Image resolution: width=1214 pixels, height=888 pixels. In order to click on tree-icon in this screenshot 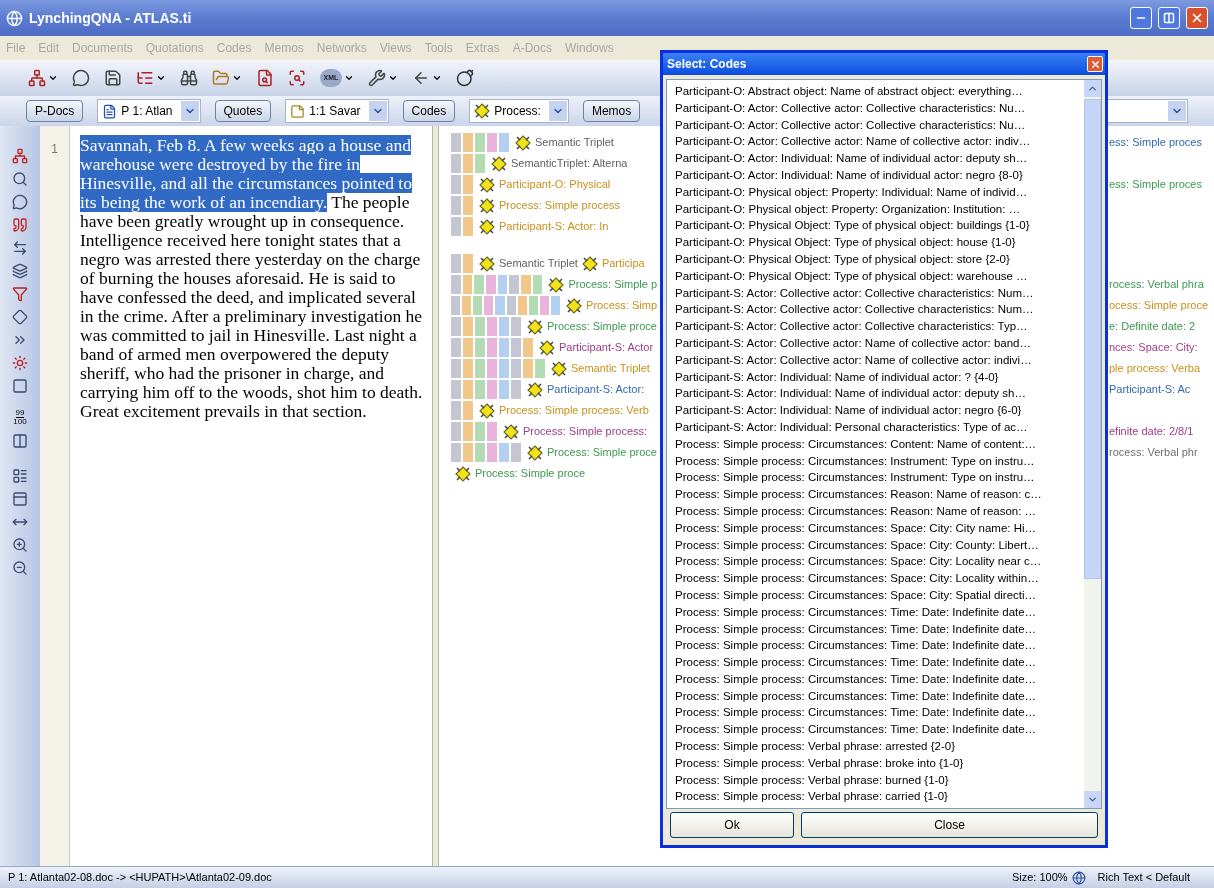, I will do `click(37, 78)`.